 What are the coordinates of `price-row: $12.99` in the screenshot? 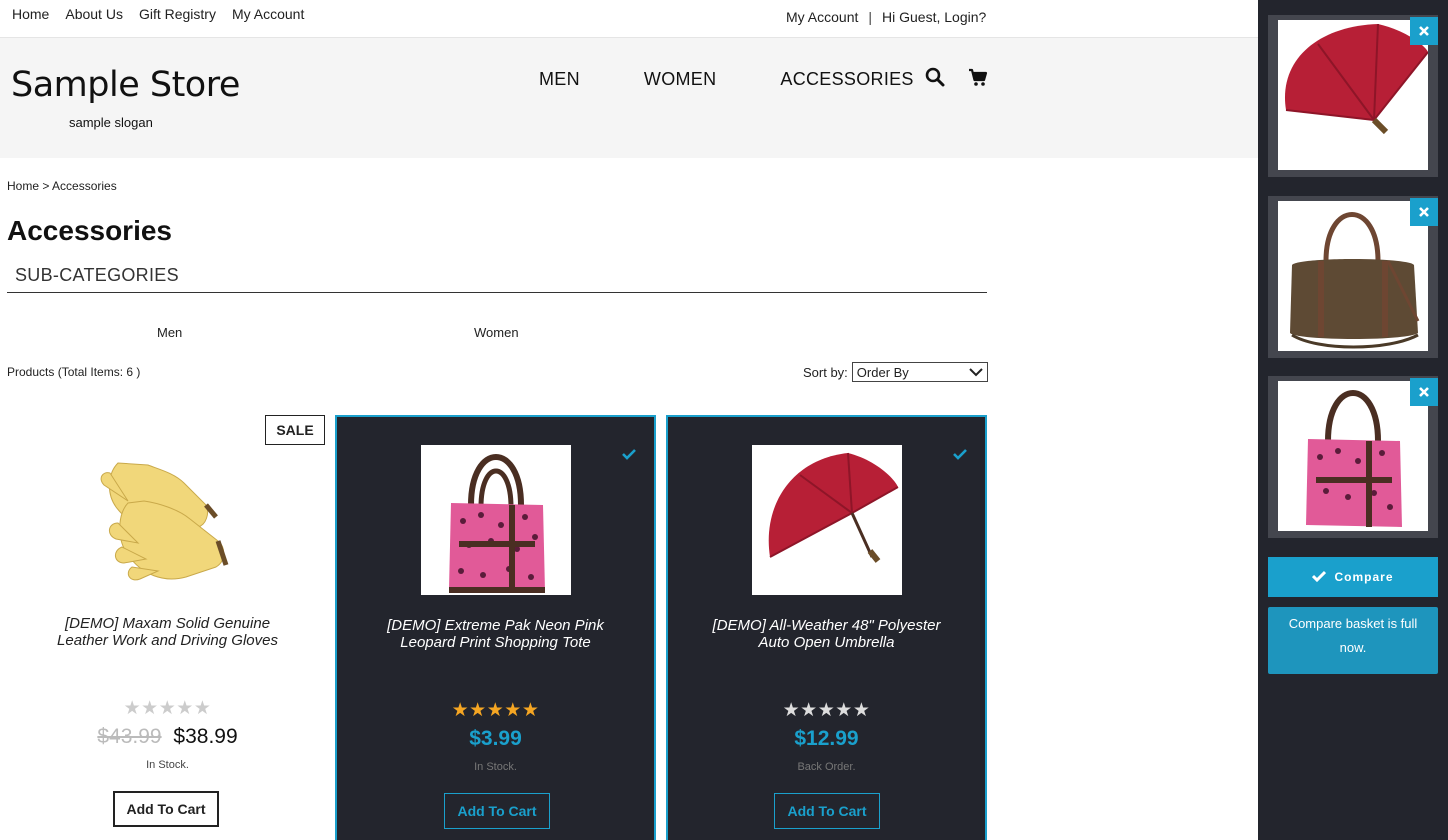 It's located at (826, 739).